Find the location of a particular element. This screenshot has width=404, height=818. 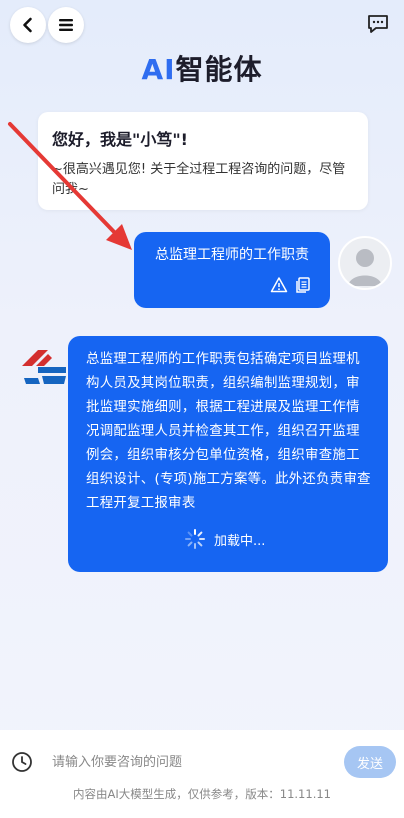

hamburger-menu-icon is located at coordinates (66, 25).